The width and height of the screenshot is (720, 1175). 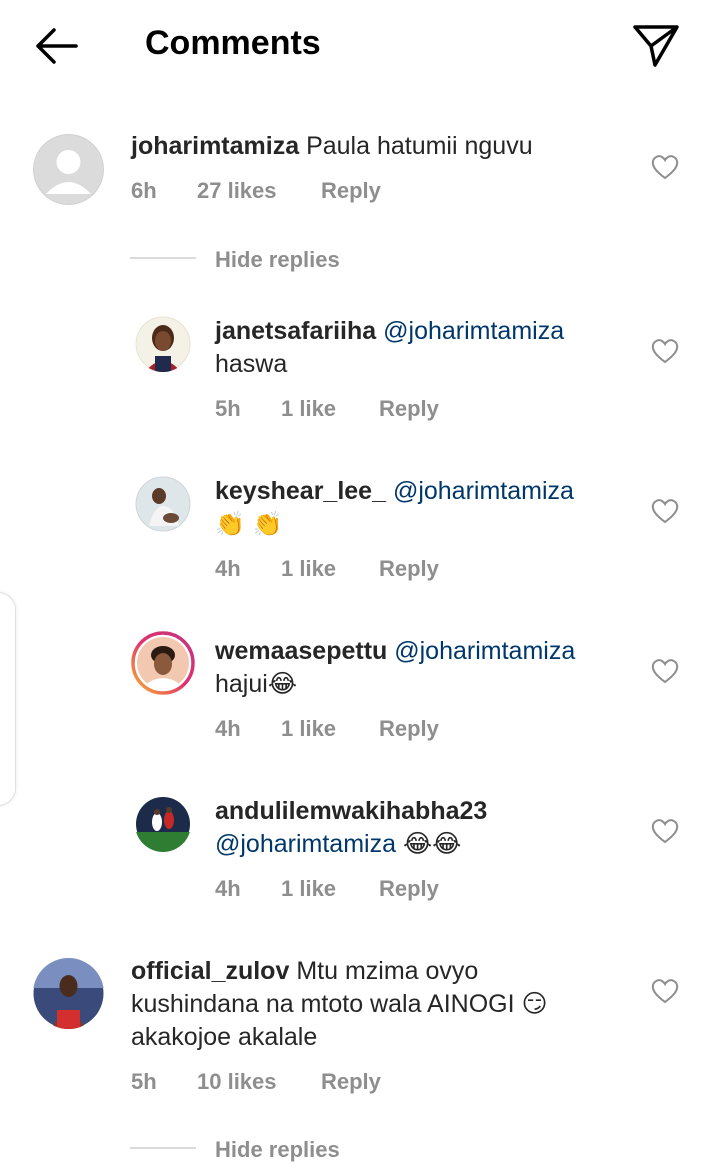 What do you see at coordinates (425, 828) in the screenshot?
I see `reply-text: andulilemwakihabha23 @joharimtamiza 😂😂` at bounding box center [425, 828].